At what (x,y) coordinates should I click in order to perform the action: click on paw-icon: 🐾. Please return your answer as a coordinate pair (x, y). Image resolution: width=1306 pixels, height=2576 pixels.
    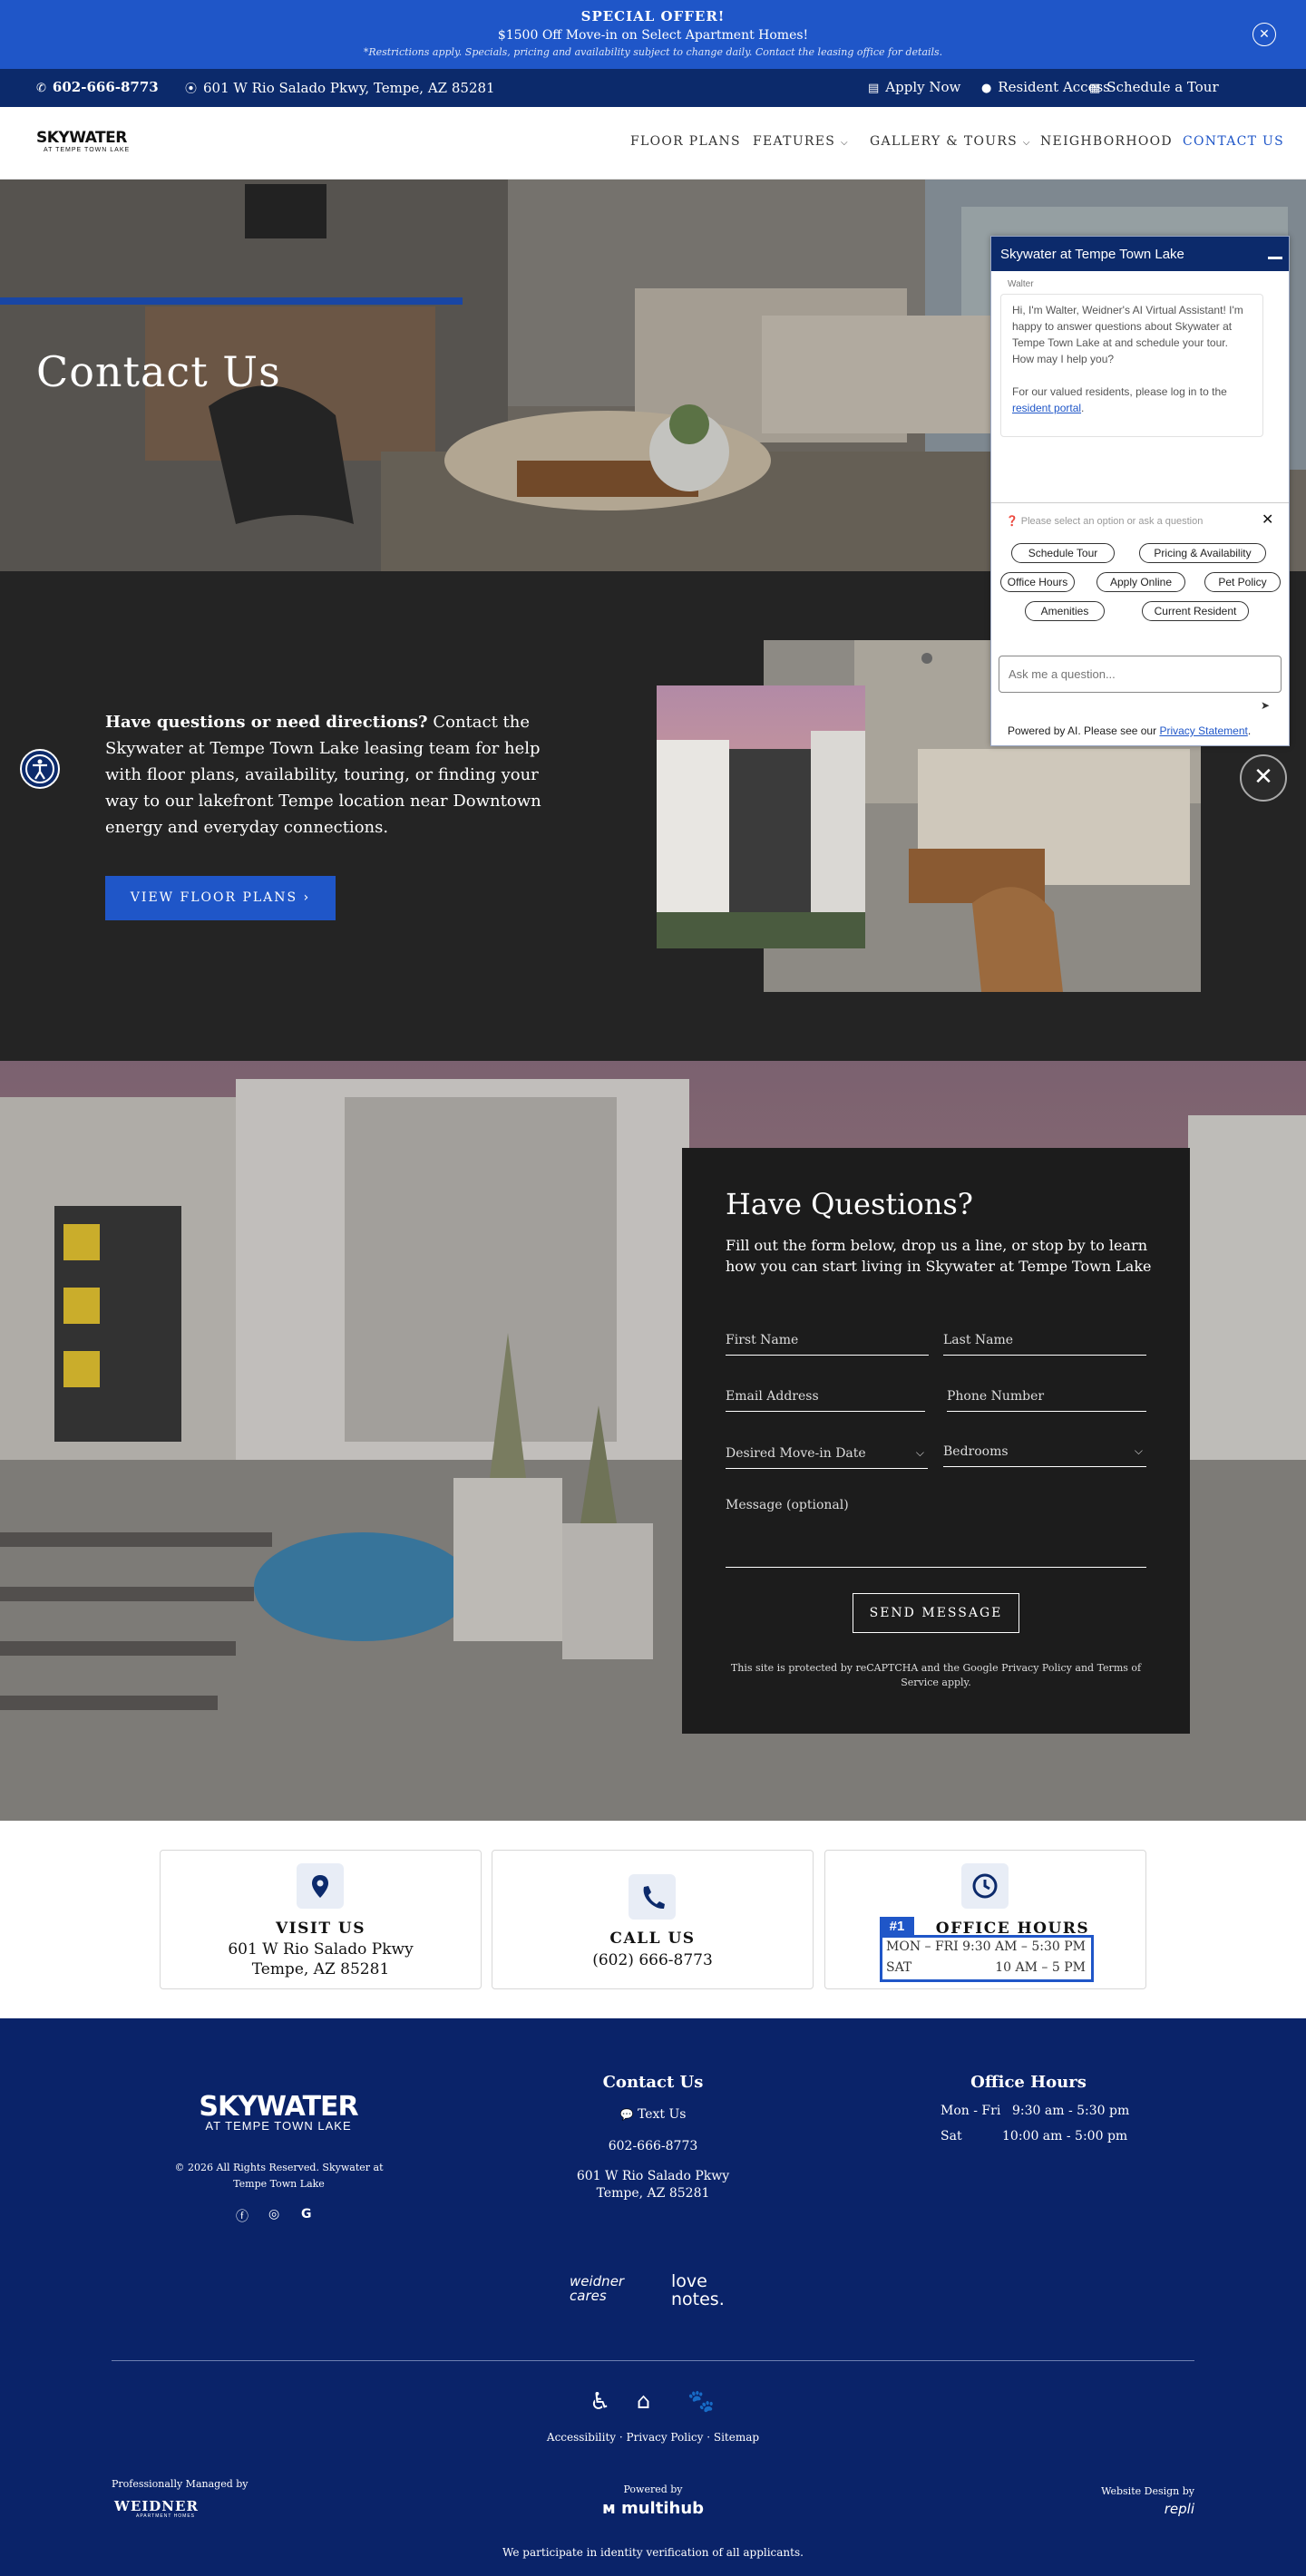
    Looking at the image, I should click on (701, 2401).